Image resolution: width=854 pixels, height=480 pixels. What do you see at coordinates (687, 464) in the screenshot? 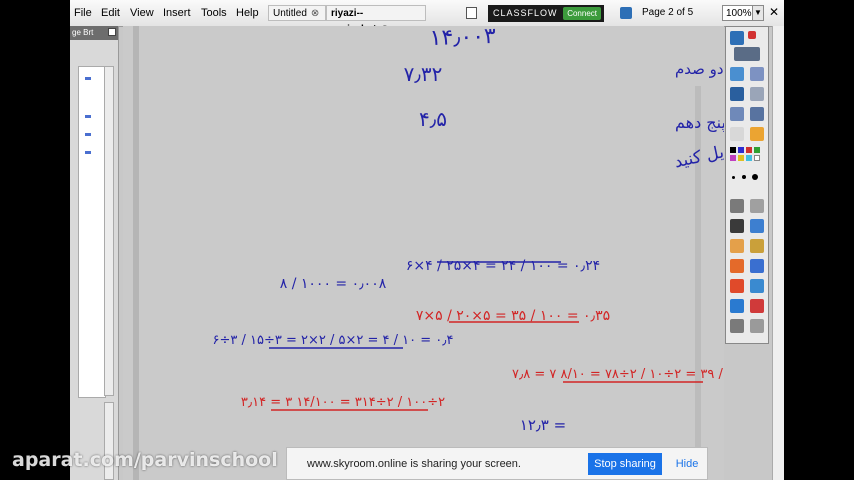
I see `hide-button: Hide` at bounding box center [687, 464].